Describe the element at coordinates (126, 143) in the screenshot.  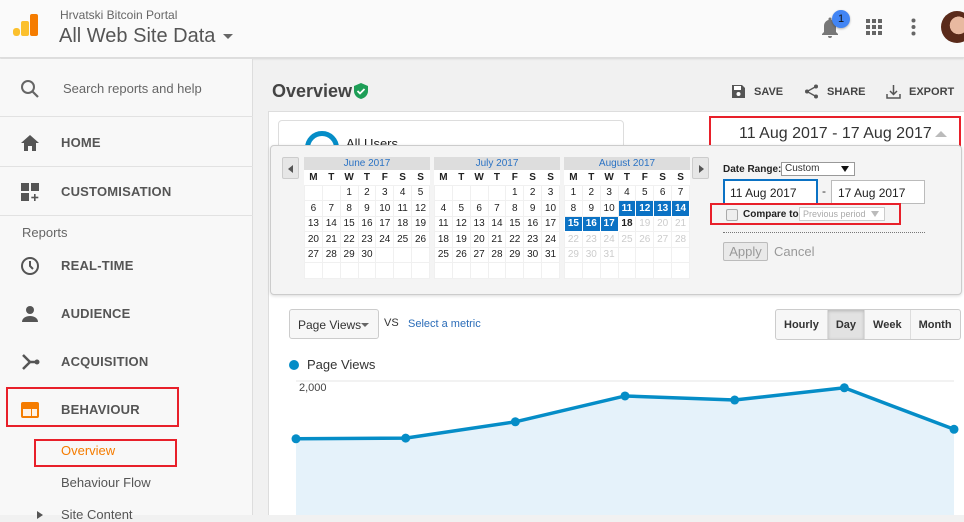
I see `sidebar-item-home: HOME` at that location.